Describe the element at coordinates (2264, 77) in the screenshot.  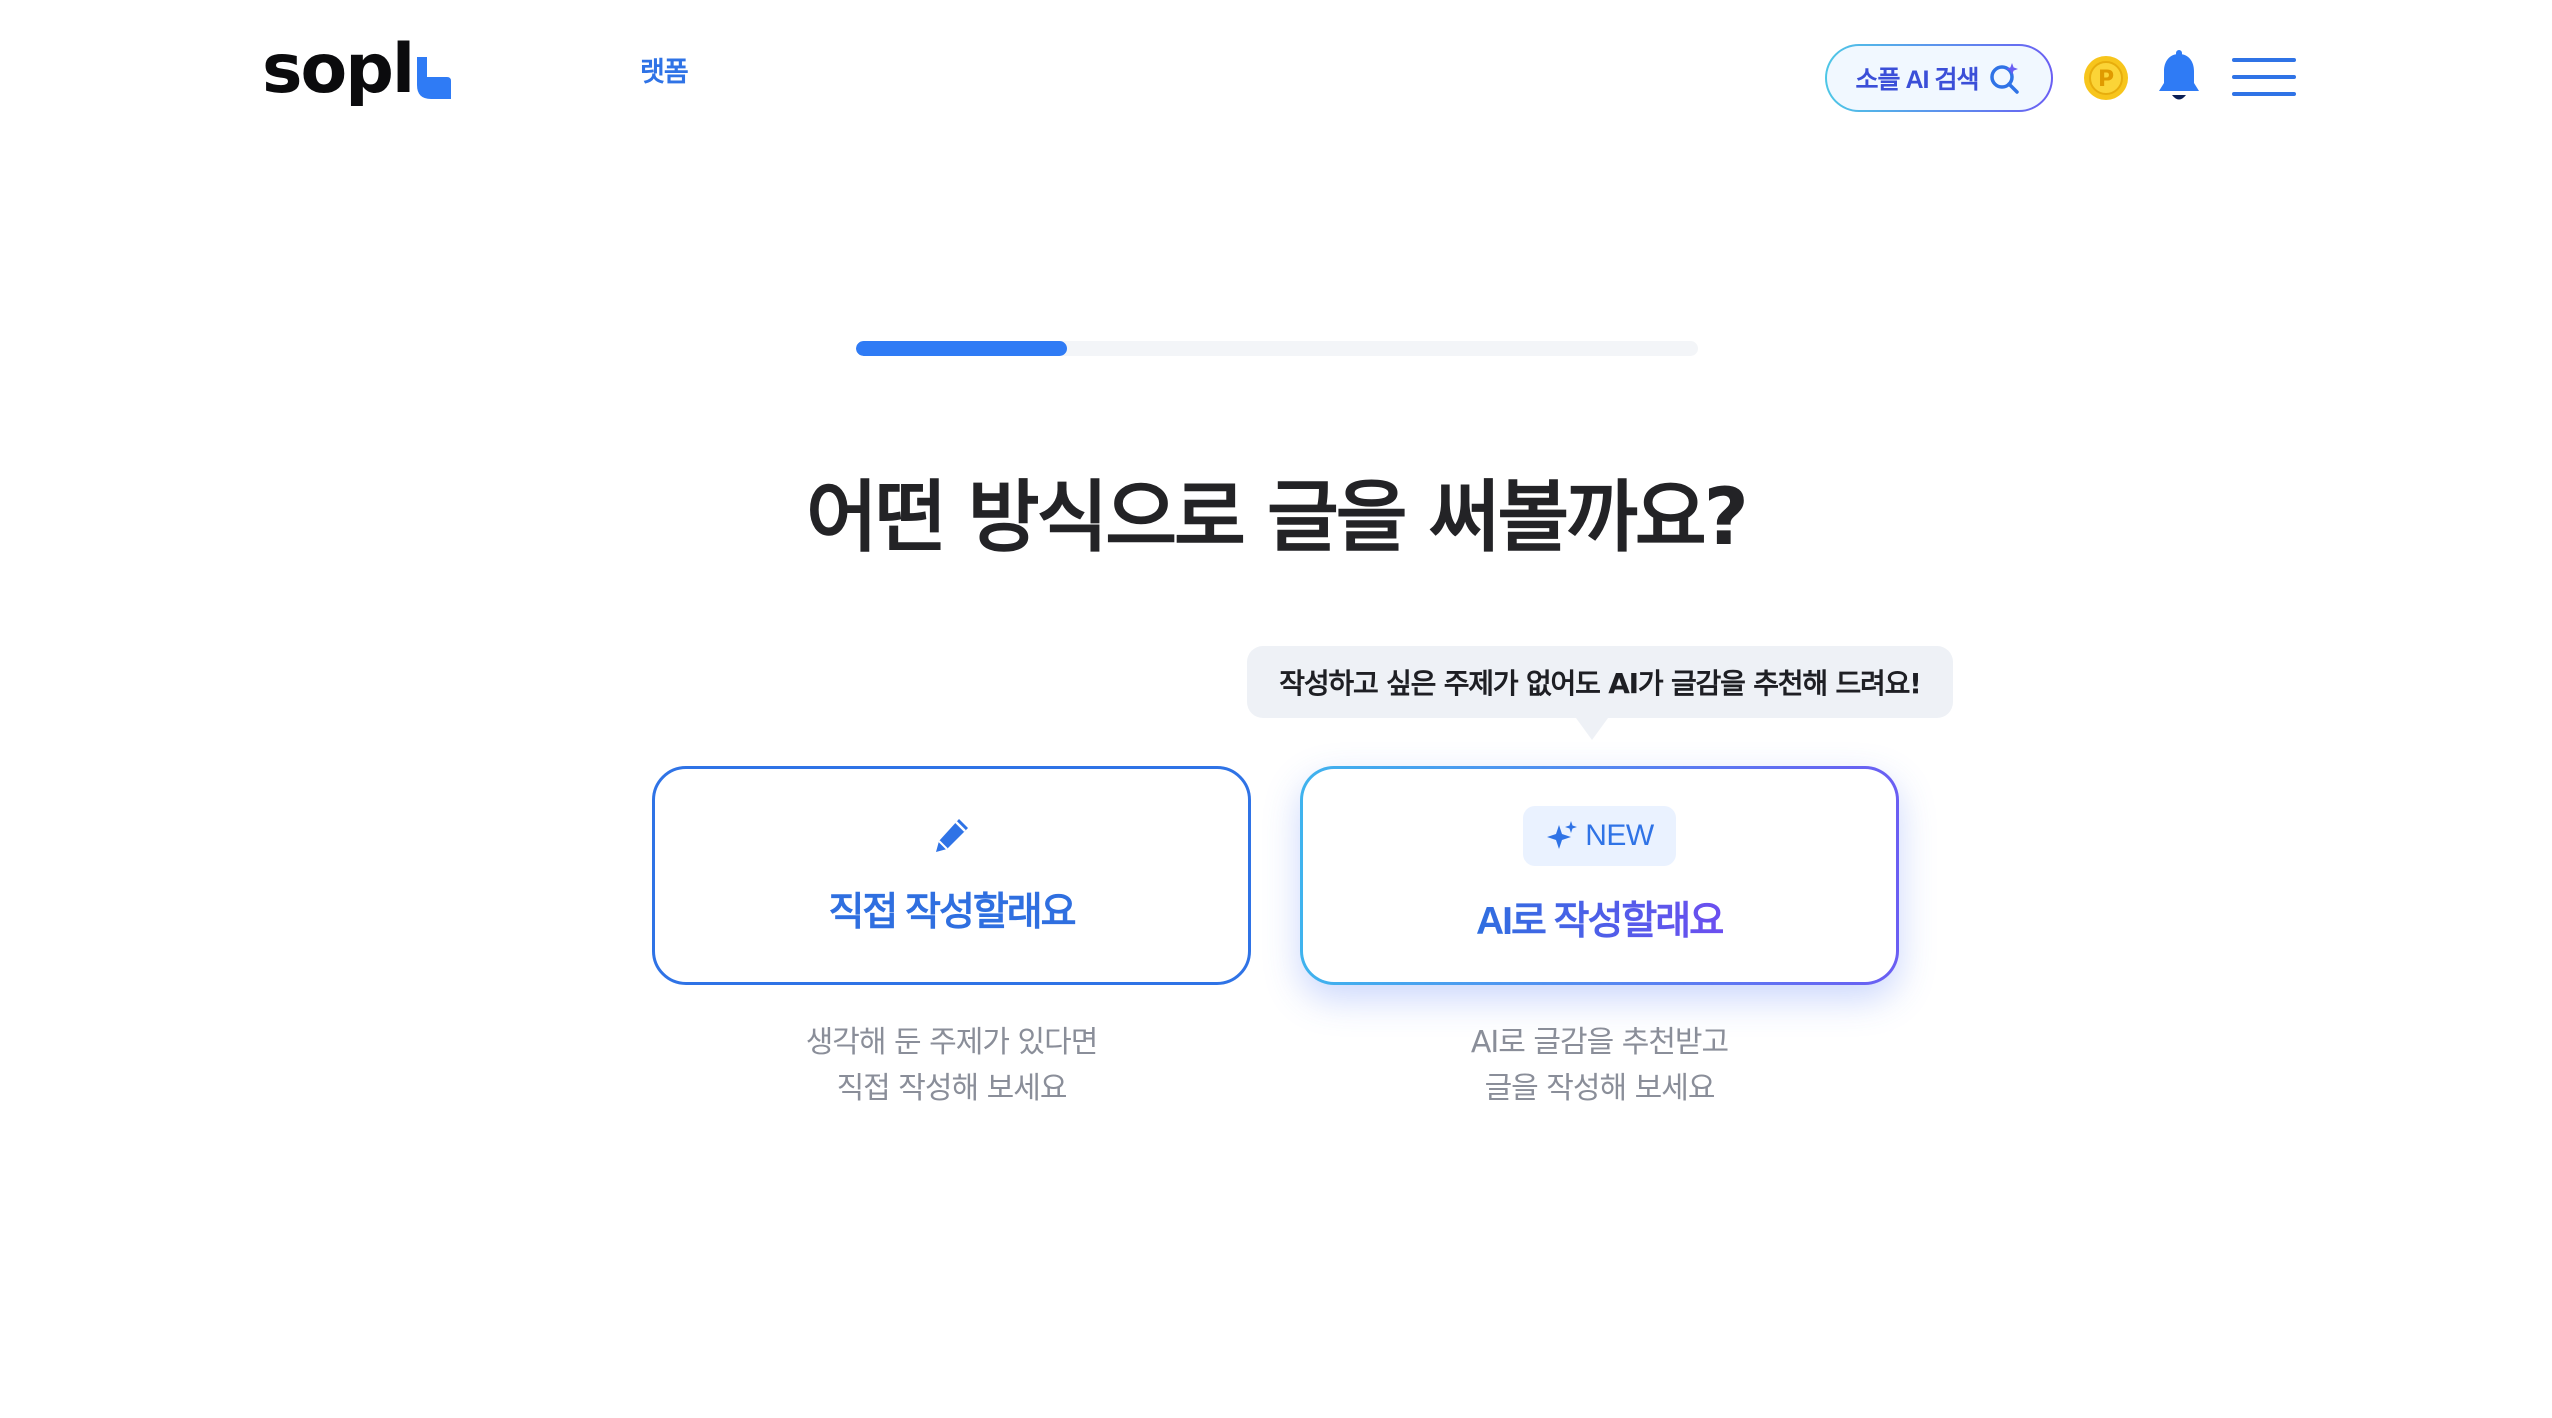
I see `hamburger-menu-icon` at that location.